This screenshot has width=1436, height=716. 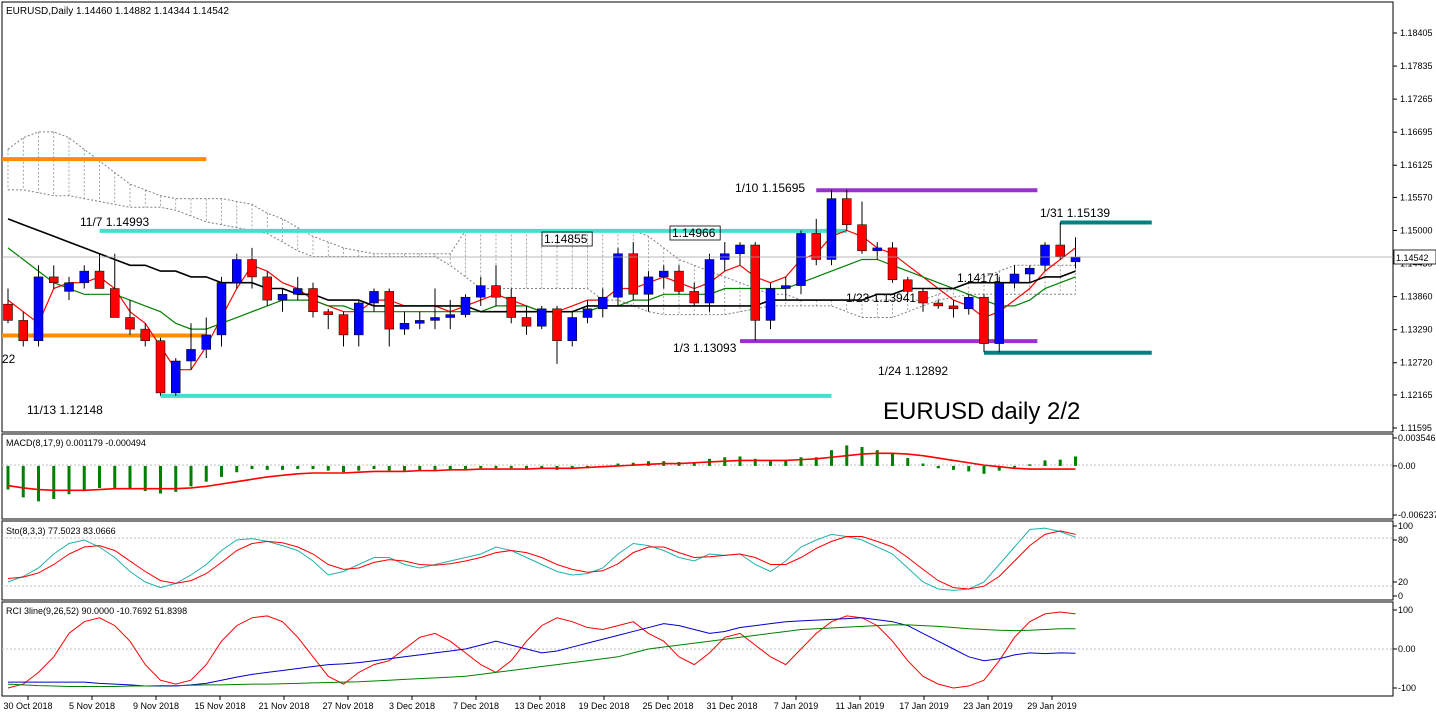 I want to click on date-tick-label: 19 Dec 2018, so click(x=603, y=706).